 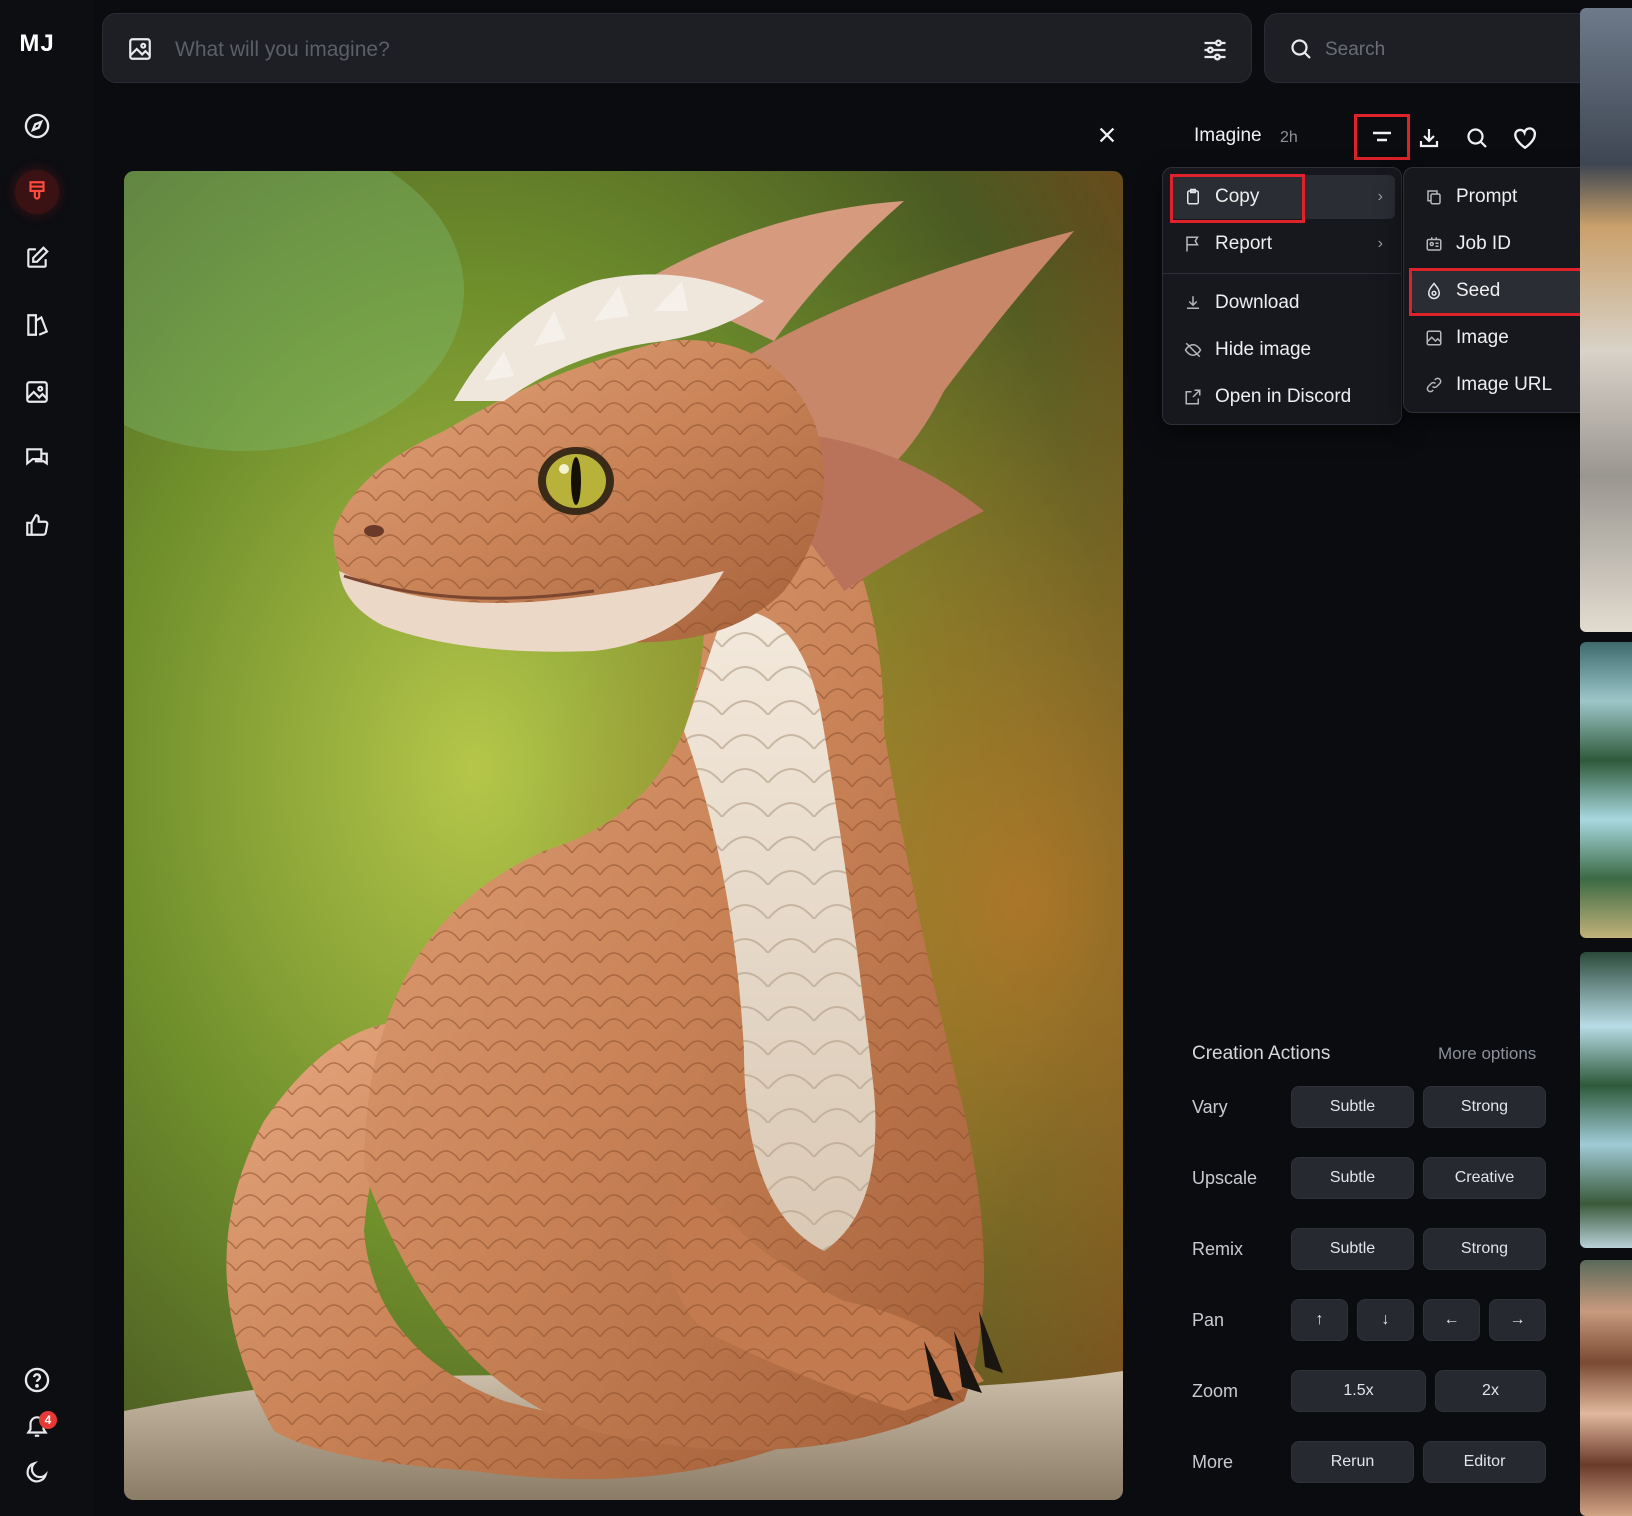 I want to click on edit-icon, so click(x=37, y=258).